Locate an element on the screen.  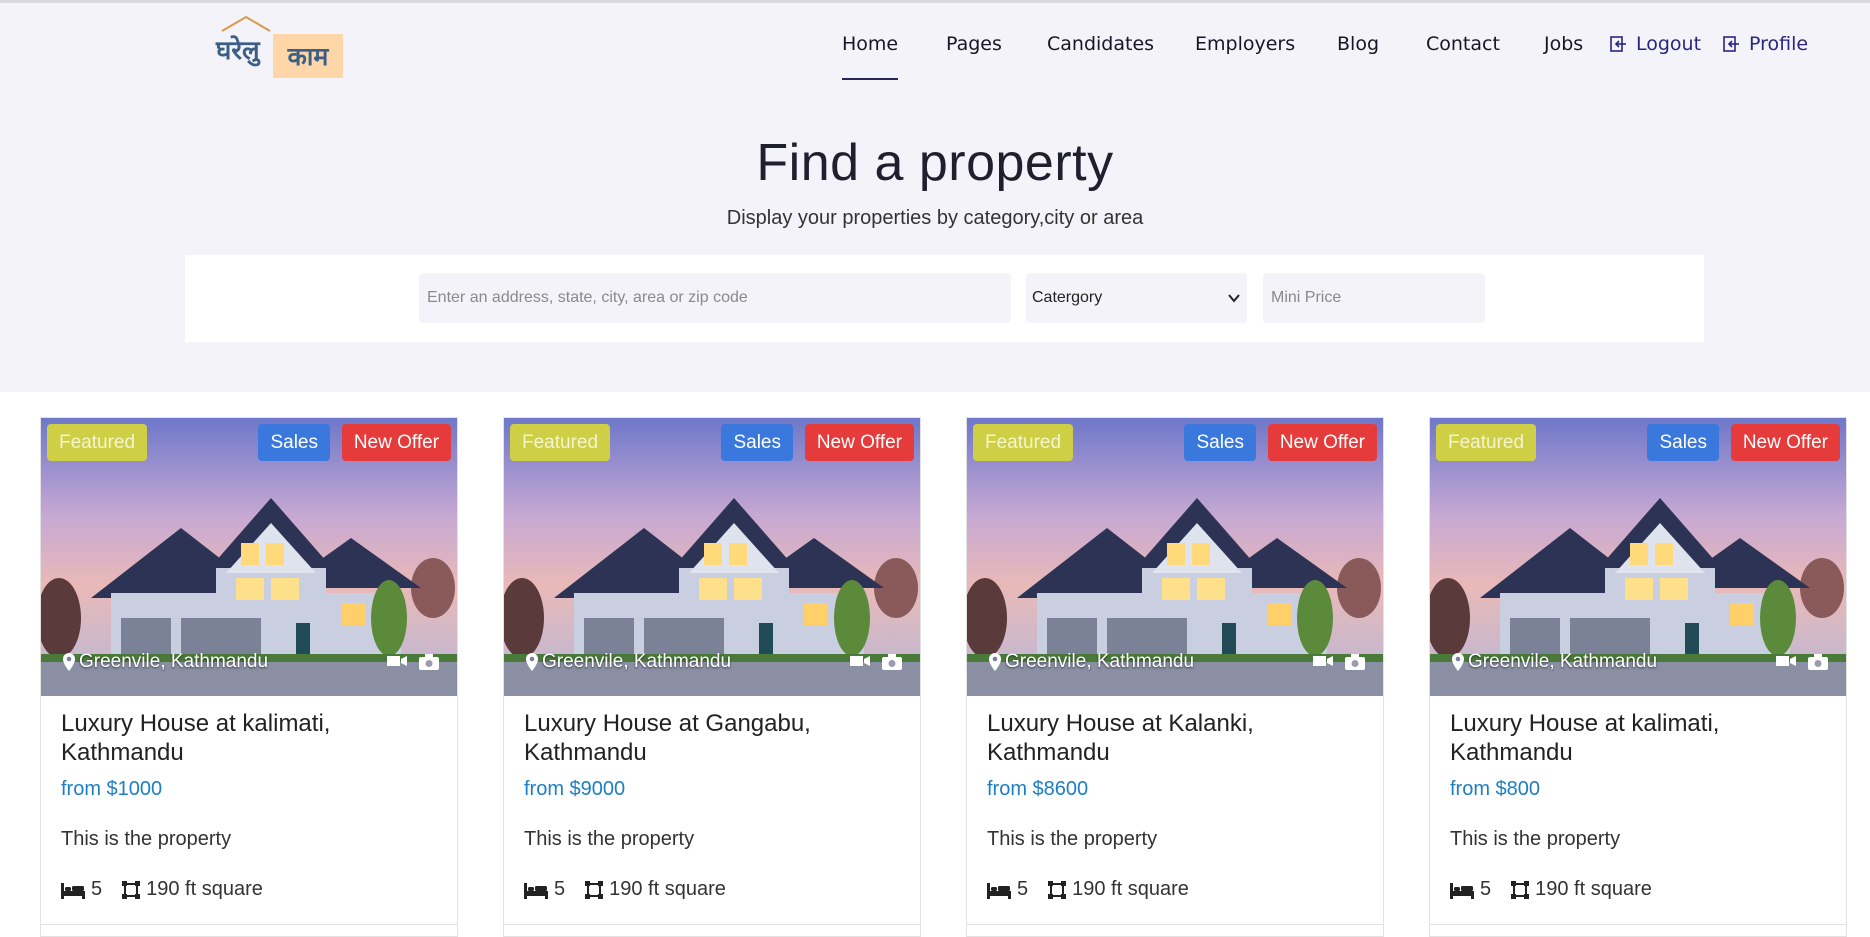
nav-logout: Logout is located at coordinates (1654, 44).